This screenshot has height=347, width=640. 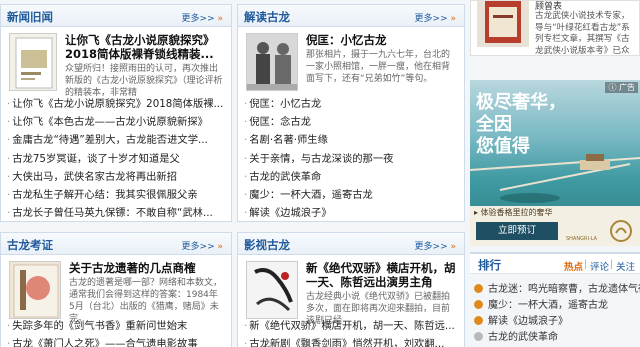 What do you see at coordinates (146, 268) in the screenshot?
I see `research-feature-title: 关于古龙遗著的几点商榷` at bounding box center [146, 268].